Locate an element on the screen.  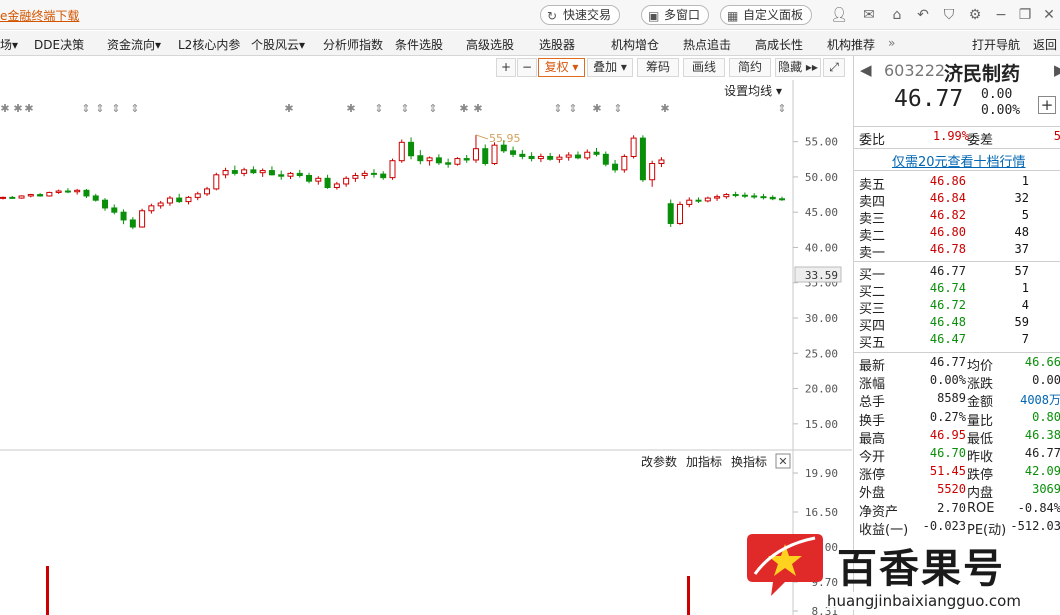
divider is located at coordinates (957, 261).